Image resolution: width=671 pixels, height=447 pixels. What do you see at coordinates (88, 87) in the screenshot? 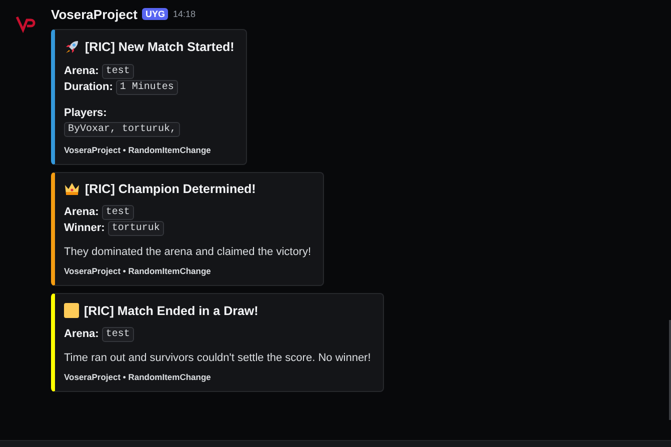
I see `field-label: Duration:` at bounding box center [88, 87].